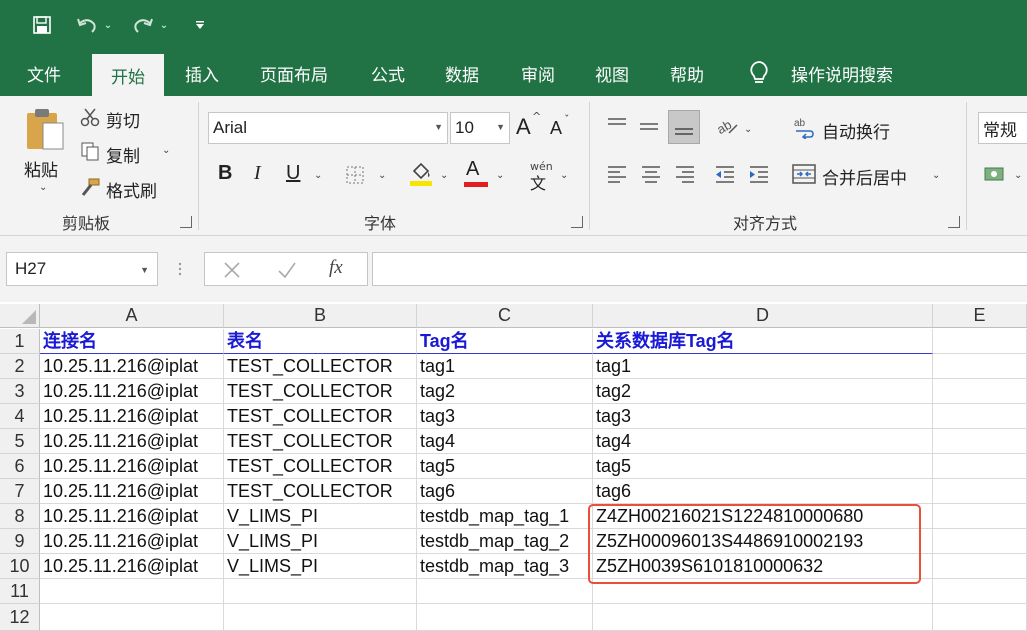 This screenshot has height=631, width=1027. Describe the element at coordinates (123, 119) in the screenshot. I see `cut-button: 剪切` at that location.